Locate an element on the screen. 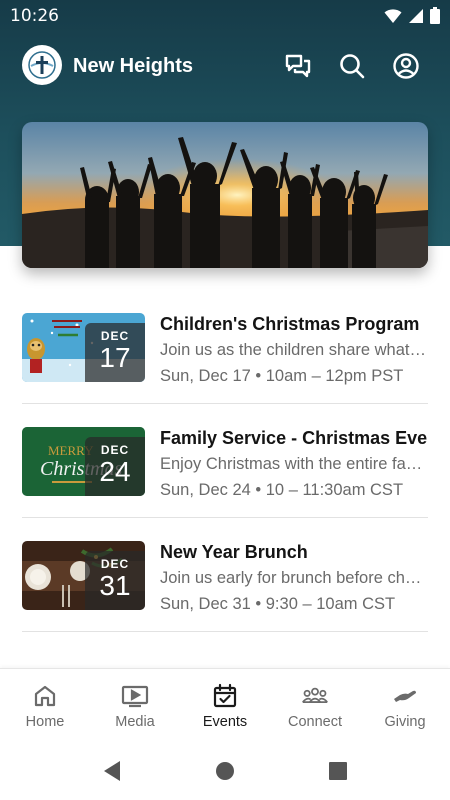  date-badge: DEC 24 is located at coordinates (115, 466).